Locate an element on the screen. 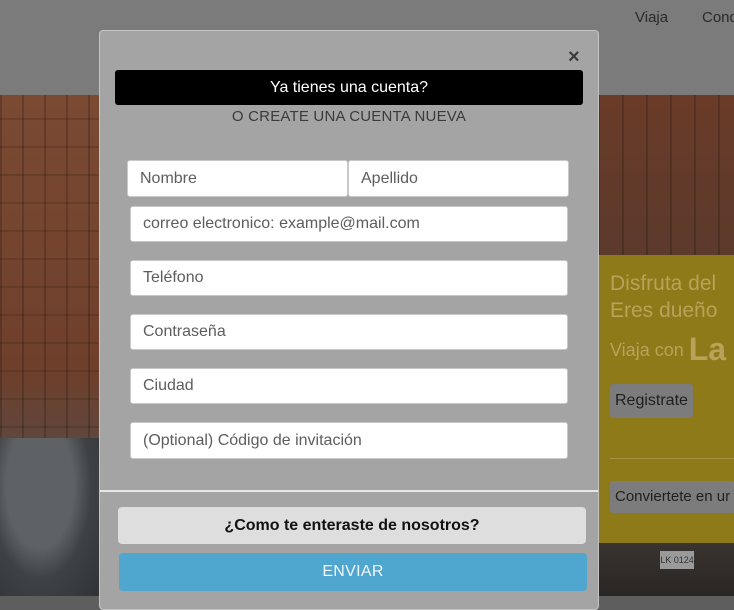 The height and width of the screenshot is (610, 734). promo-line-1: Disfruta del is located at coordinates (663, 283).